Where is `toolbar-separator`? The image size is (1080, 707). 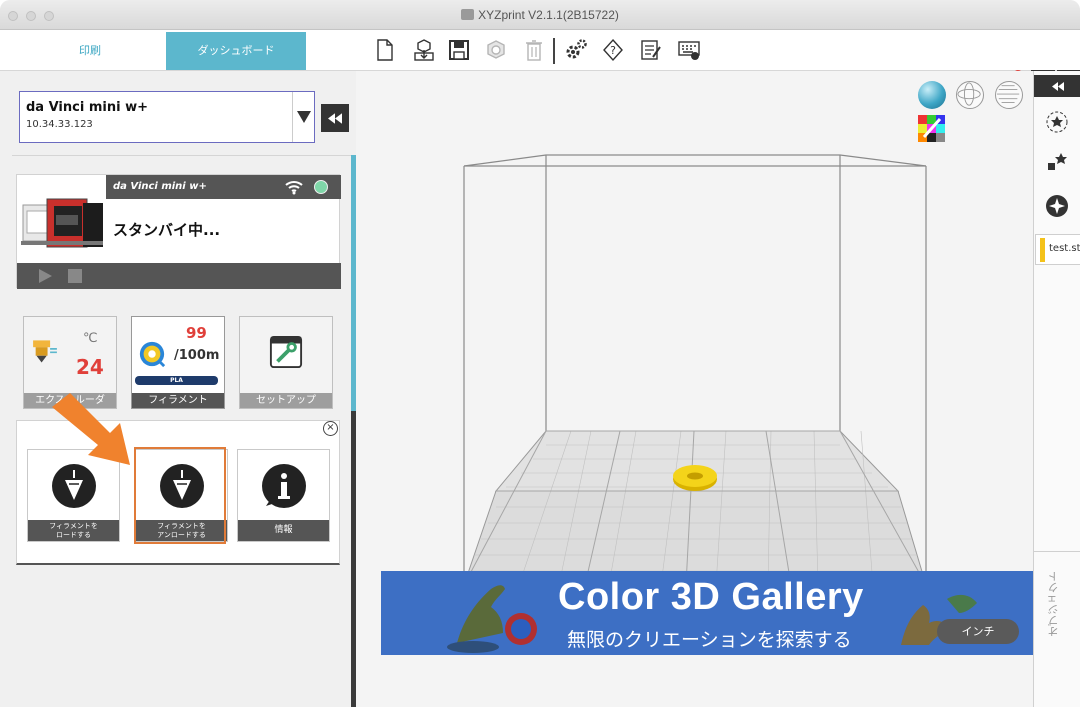 toolbar-separator is located at coordinates (554, 51).